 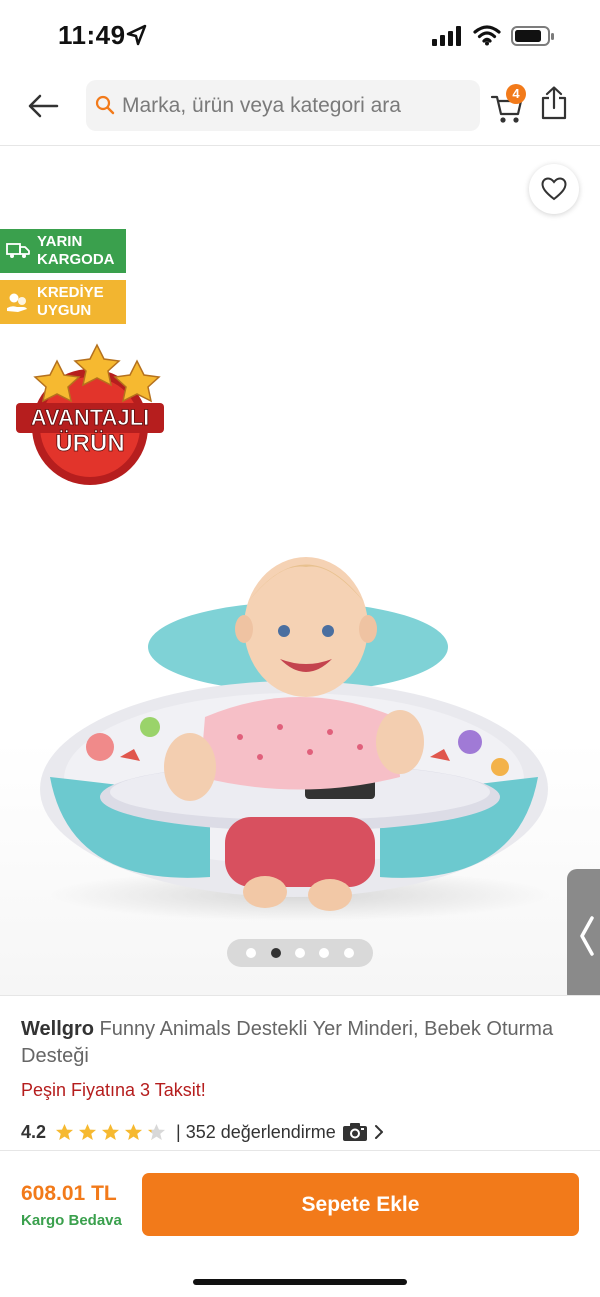 I want to click on side-panel-handle, so click(x=583, y=932).